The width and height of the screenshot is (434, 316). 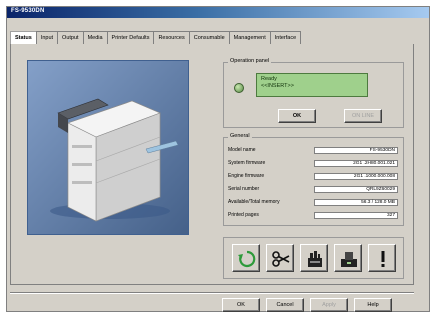 I want to click on apply-button: Apply, so click(x=329, y=305).